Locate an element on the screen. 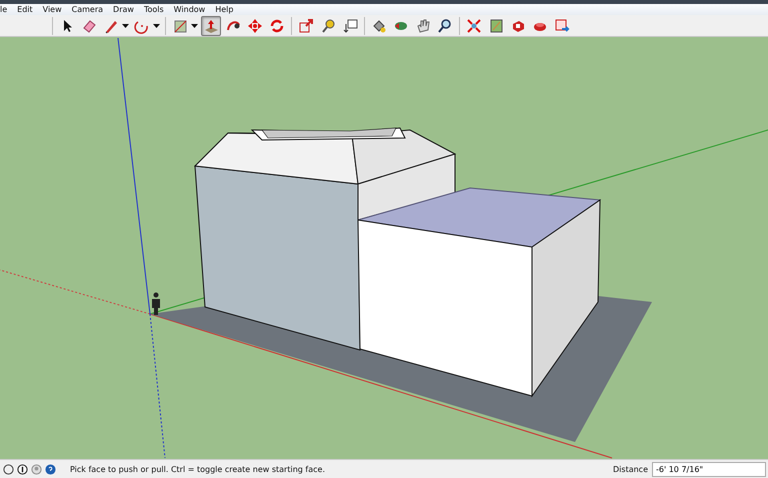  move-arrows-icon is located at coordinates (255, 26).